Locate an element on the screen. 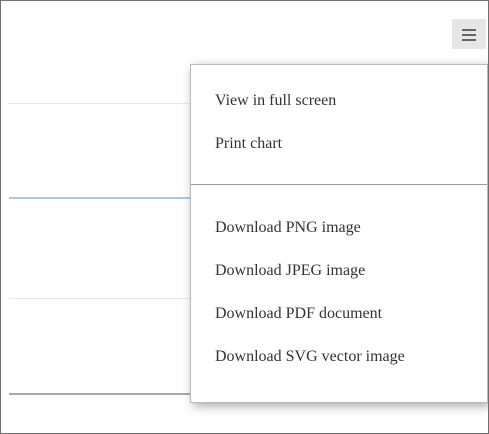  context-menu-button is located at coordinates (469, 34).